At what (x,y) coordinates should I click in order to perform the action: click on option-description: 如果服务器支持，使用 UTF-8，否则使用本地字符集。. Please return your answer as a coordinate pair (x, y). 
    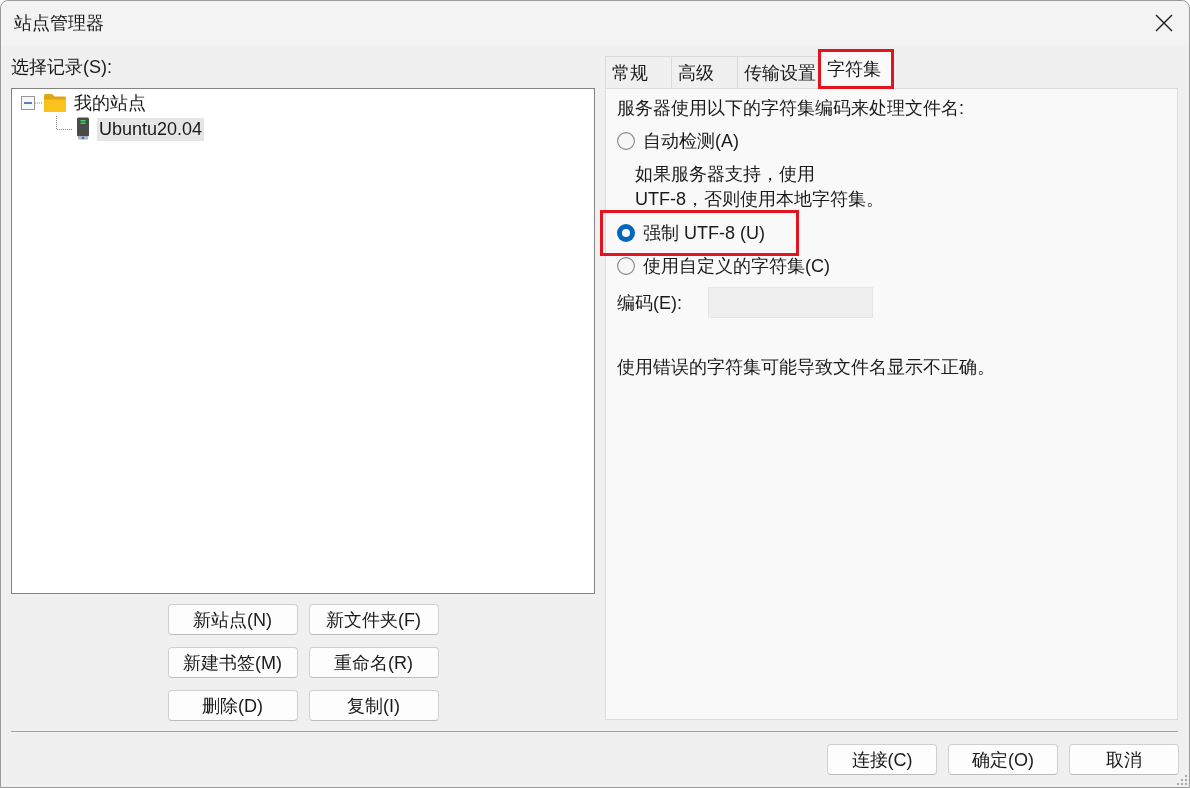
    Looking at the image, I should click on (759, 187).